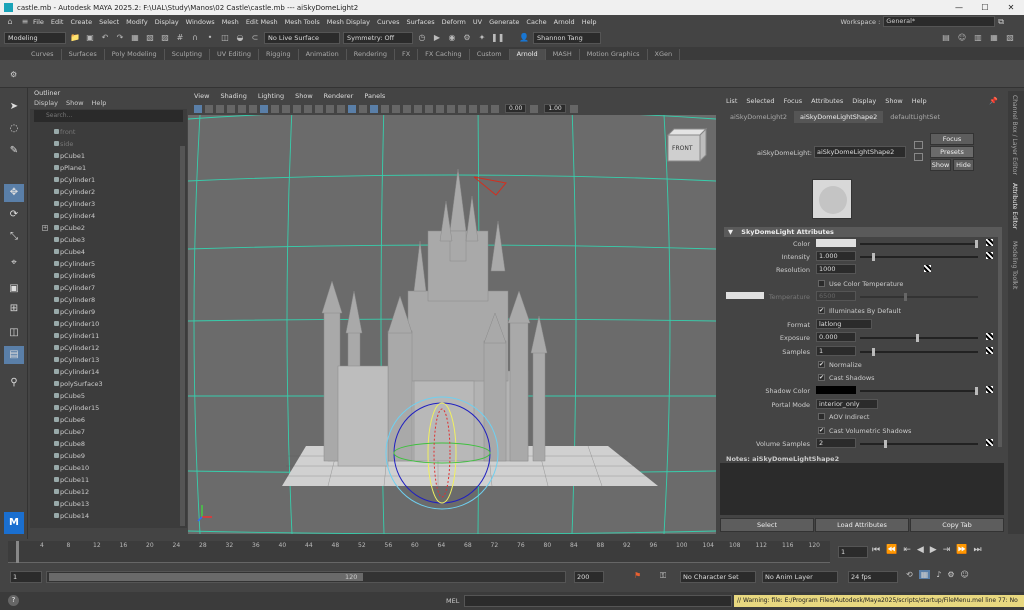 The height and width of the screenshot is (610, 1024). Describe the element at coordinates (109, 22) in the screenshot. I see `menu-select: Select` at that location.